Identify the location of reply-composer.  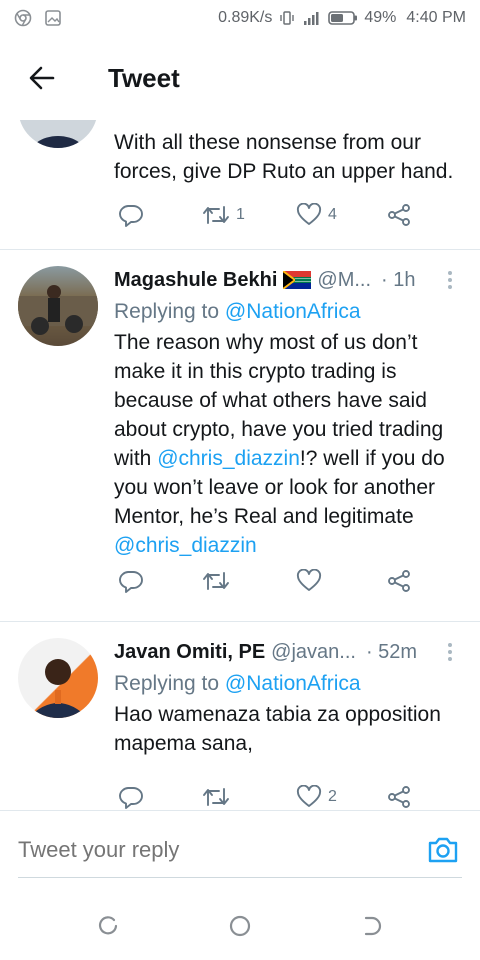
(240, 850).